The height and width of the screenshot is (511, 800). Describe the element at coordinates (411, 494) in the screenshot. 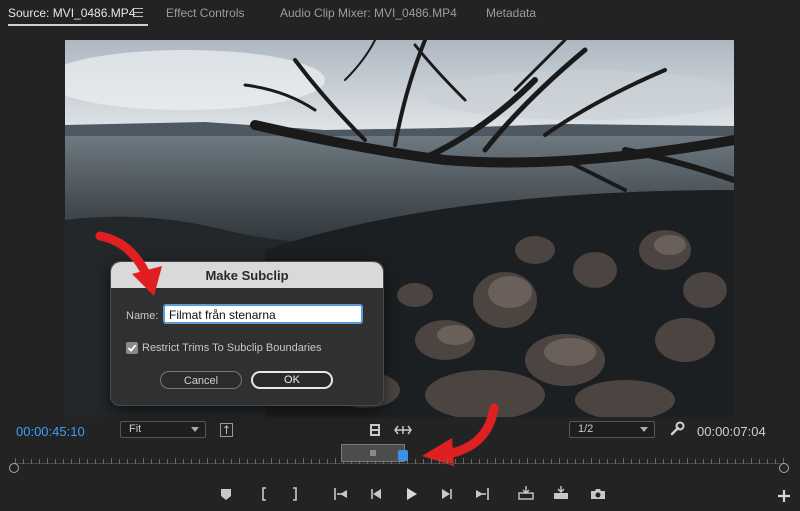

I see `play-icon` at that location.